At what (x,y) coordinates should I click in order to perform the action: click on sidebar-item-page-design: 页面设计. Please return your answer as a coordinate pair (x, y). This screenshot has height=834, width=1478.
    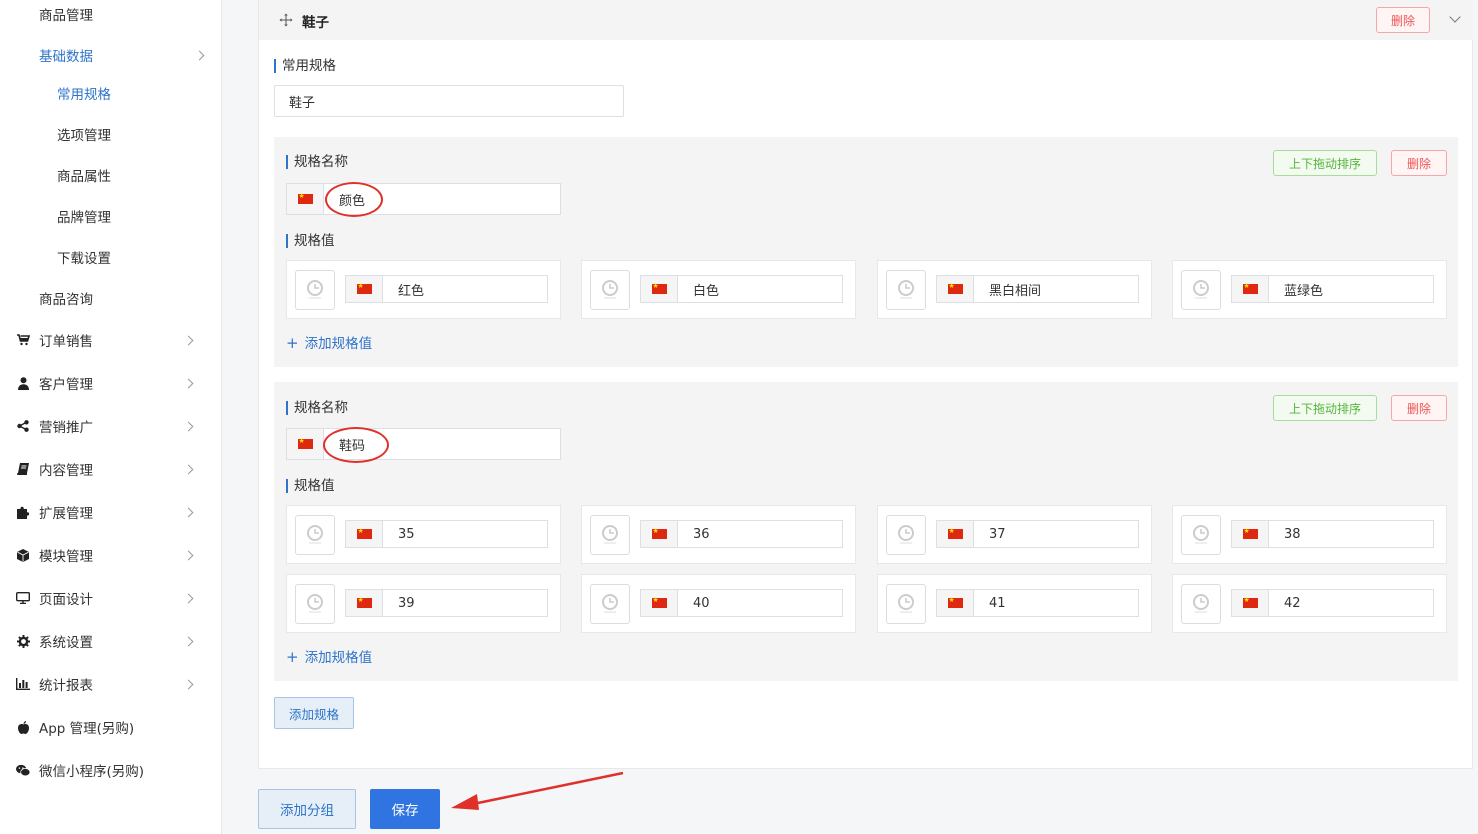
    Looking at the image, I should click on (110, 598).